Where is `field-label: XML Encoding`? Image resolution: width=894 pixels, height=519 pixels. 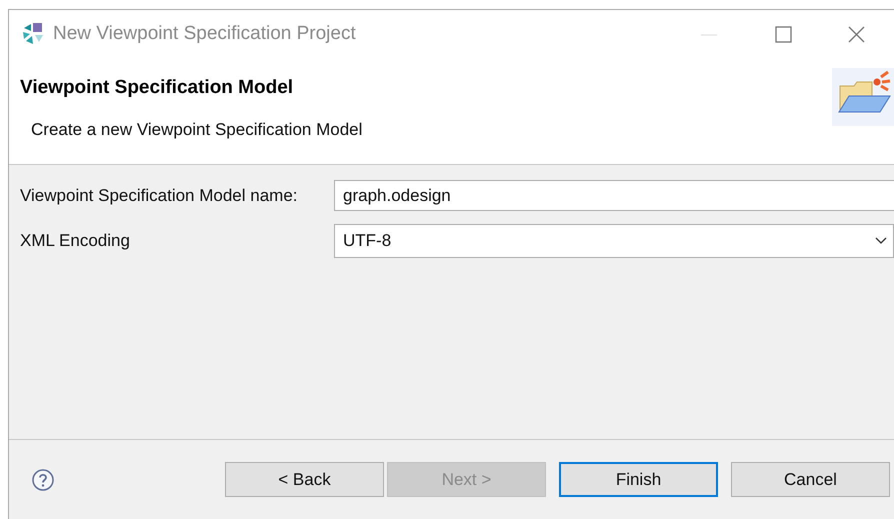 field-label: XML Encoding is located at coordinates (75, 241).